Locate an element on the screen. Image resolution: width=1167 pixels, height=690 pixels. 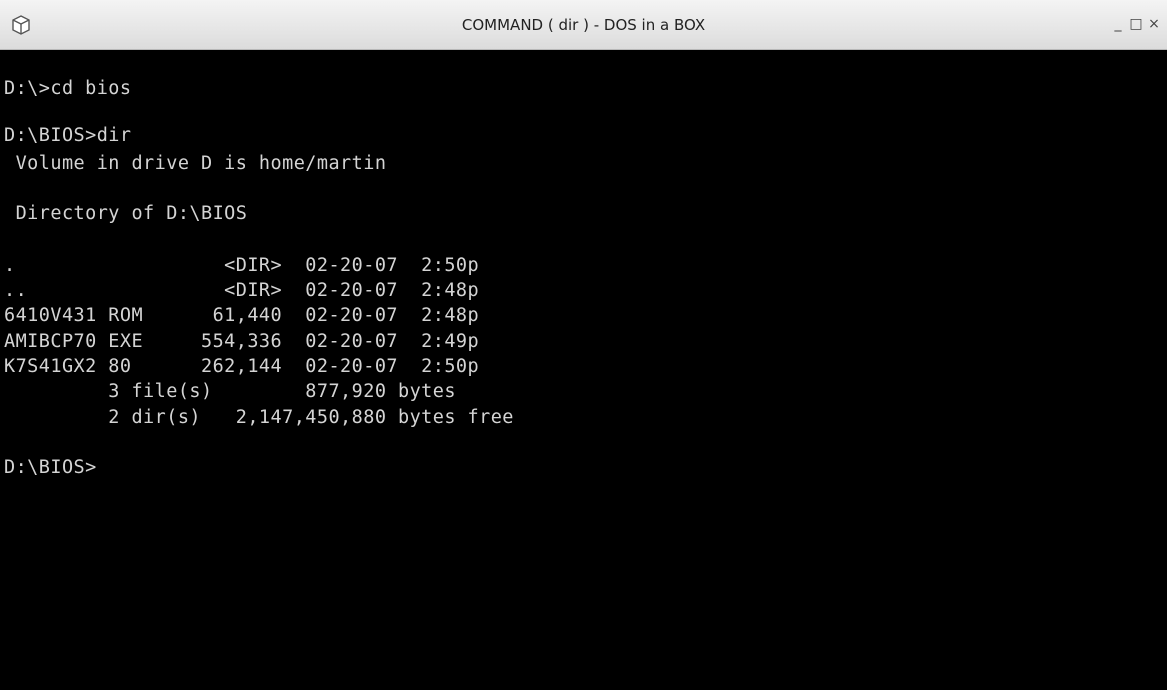
console-line-cd-command: D:\>cd bios is located at coordinates (68, 88).